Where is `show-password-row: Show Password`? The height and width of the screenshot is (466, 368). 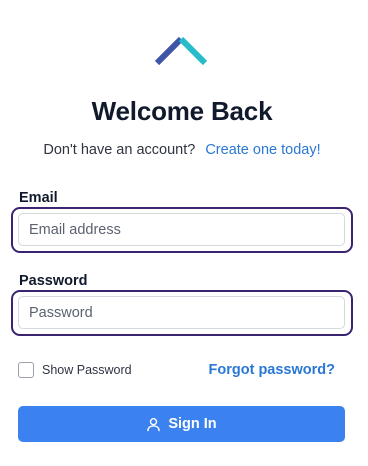 show-password-row: Show Password is located at coordinates (75, 370).